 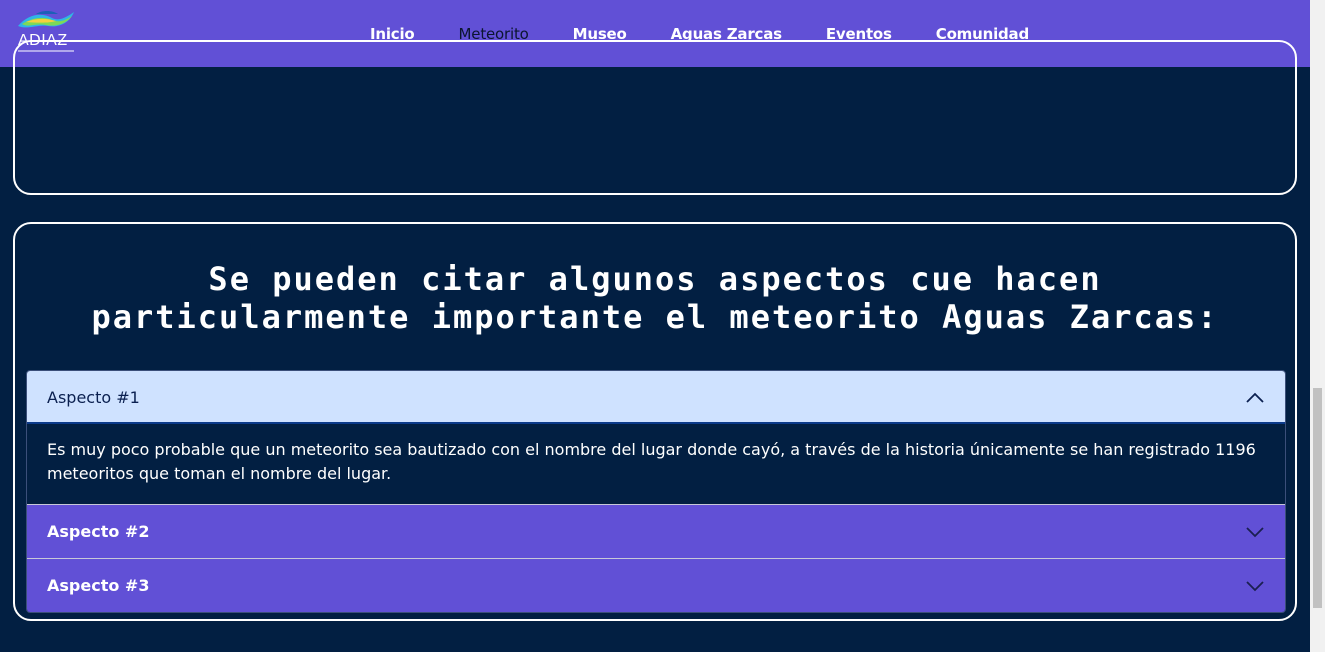 What do you see at coordinates (1255, 397) in the screenshot?
I see `chevron-up-icon` at bounding box center [1255, 397].